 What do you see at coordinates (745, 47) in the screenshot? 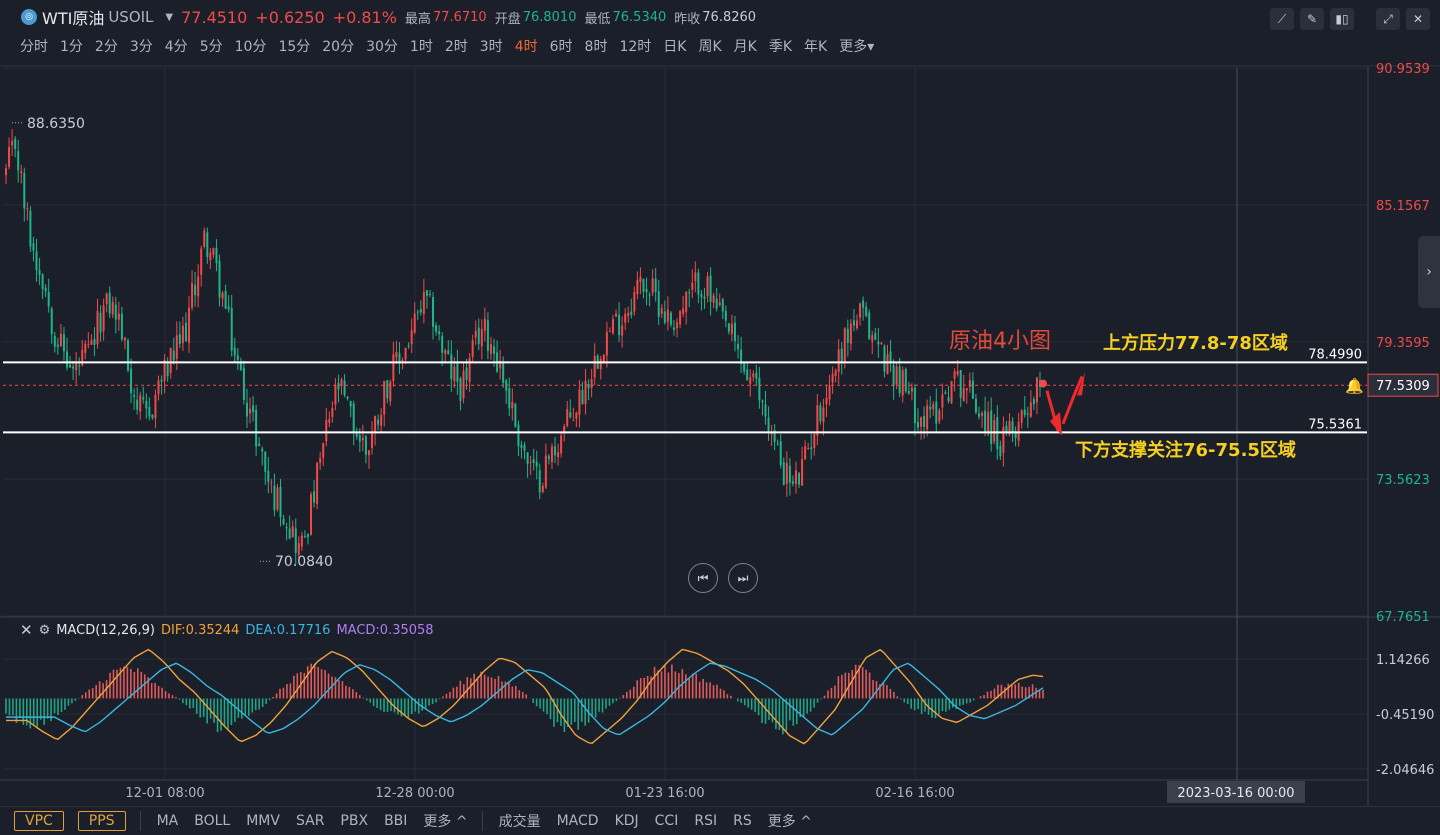
I see `timeframe-19: 月K` at bounding box center [745, 47].